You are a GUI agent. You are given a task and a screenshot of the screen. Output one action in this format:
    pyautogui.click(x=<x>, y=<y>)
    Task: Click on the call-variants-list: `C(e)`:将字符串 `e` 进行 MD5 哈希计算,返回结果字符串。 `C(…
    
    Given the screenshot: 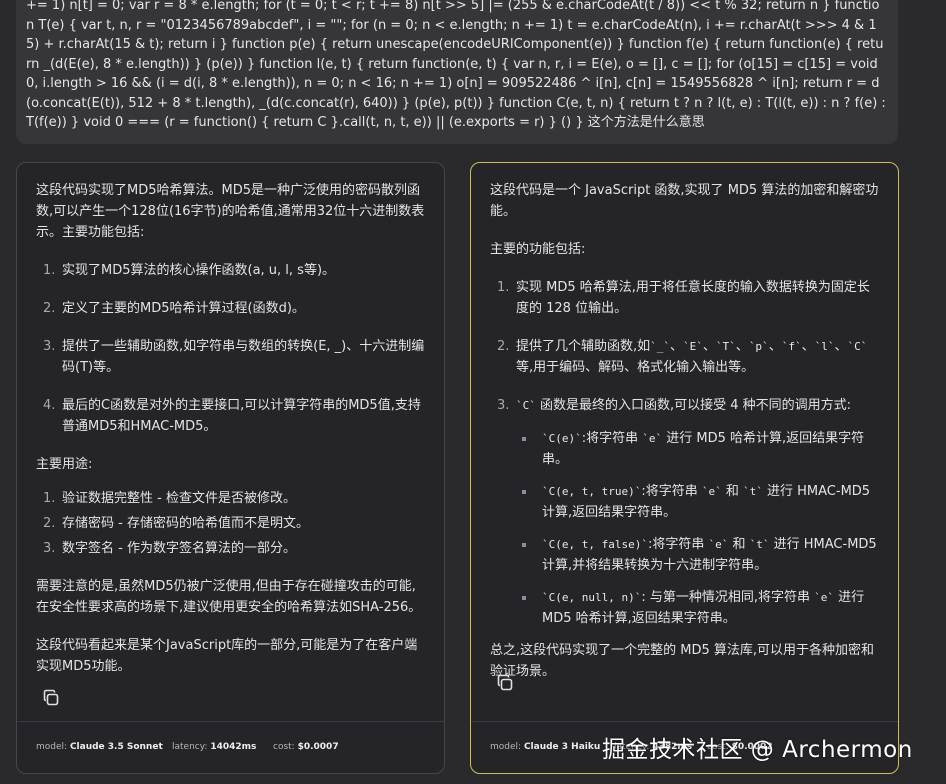 What is the action you would take?
    pyautogui.click(x=698, y=528)
    